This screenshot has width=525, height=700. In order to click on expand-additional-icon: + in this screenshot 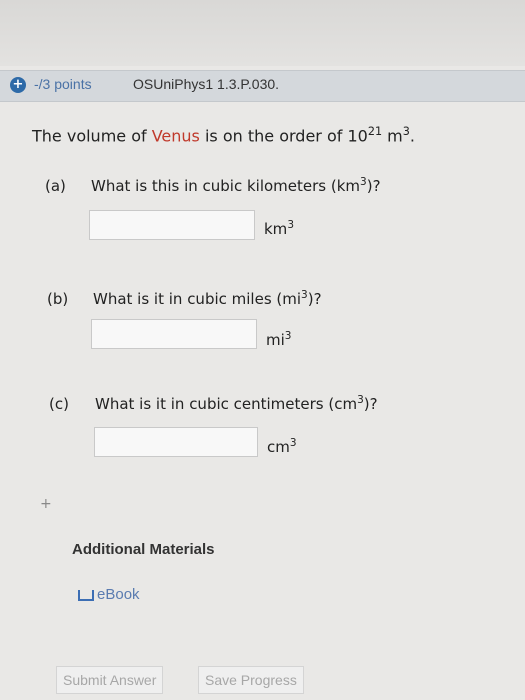, I will do `click(46, 504)`.